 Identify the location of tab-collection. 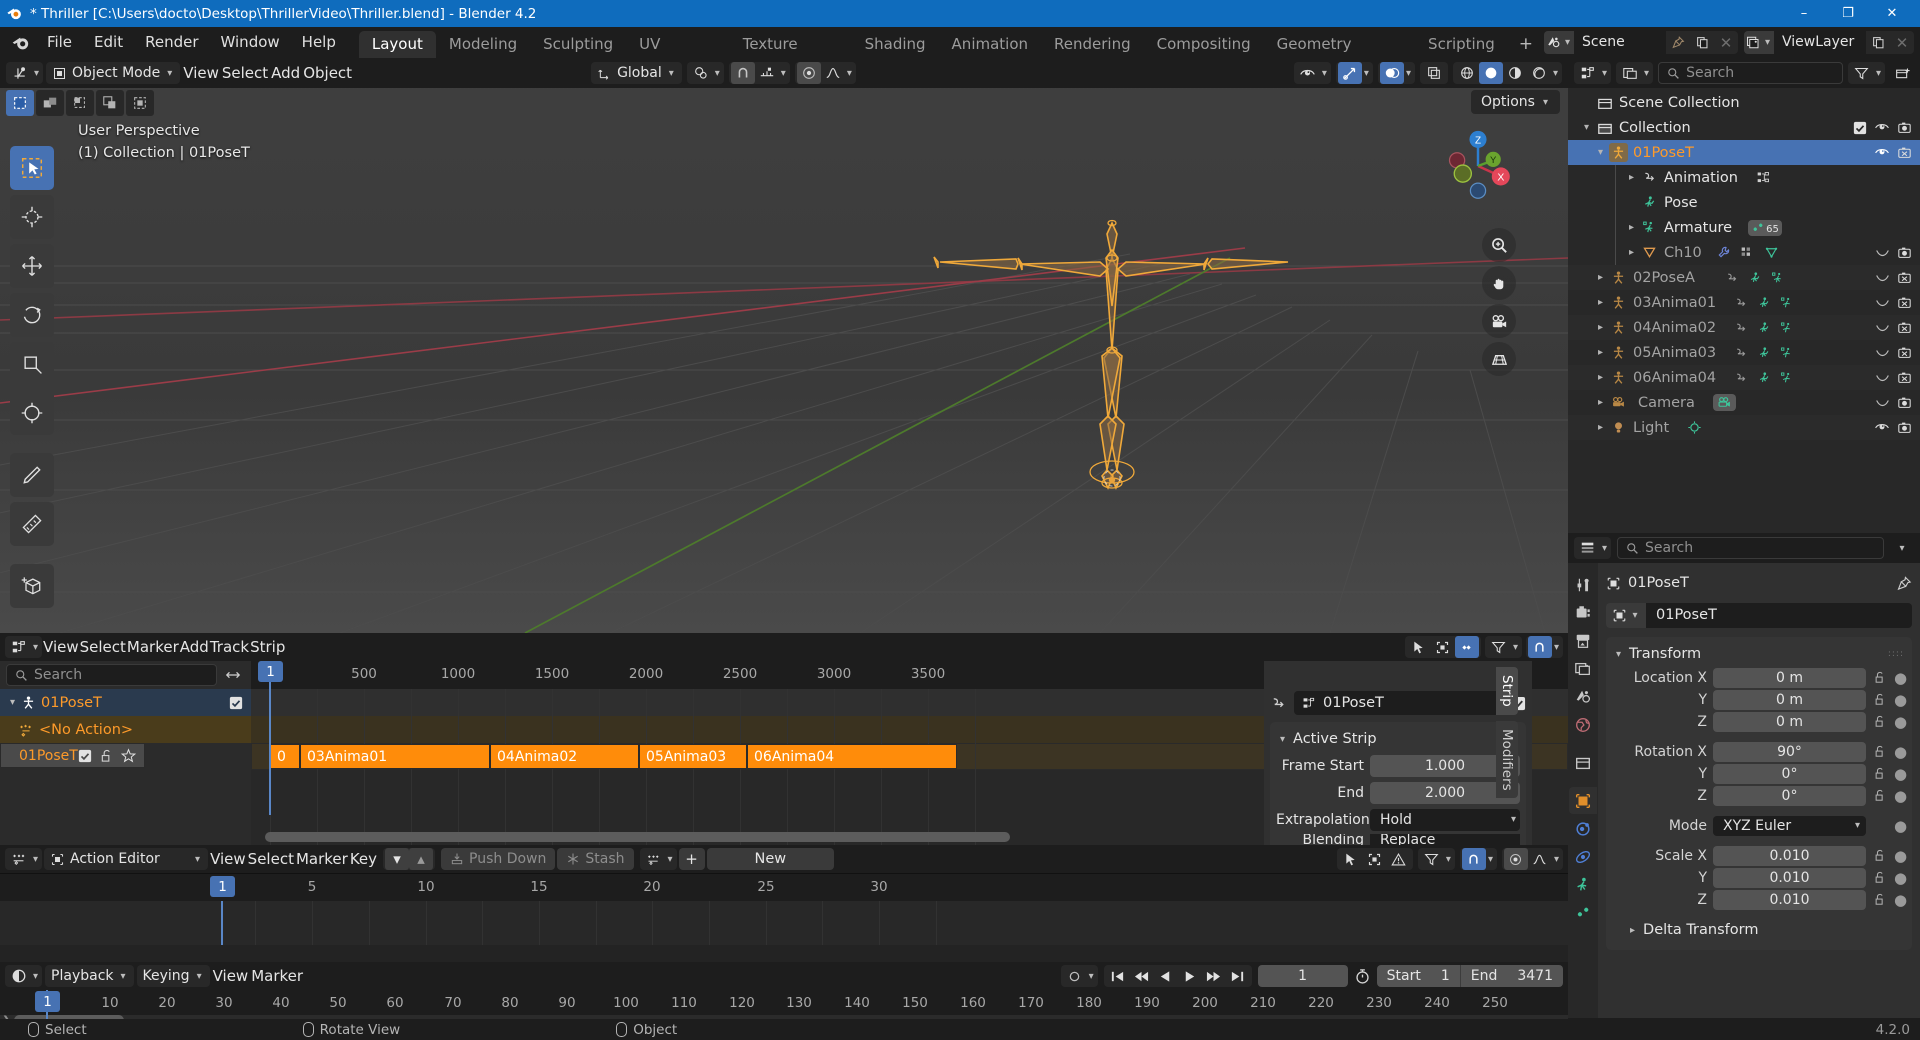
(1583, 762).